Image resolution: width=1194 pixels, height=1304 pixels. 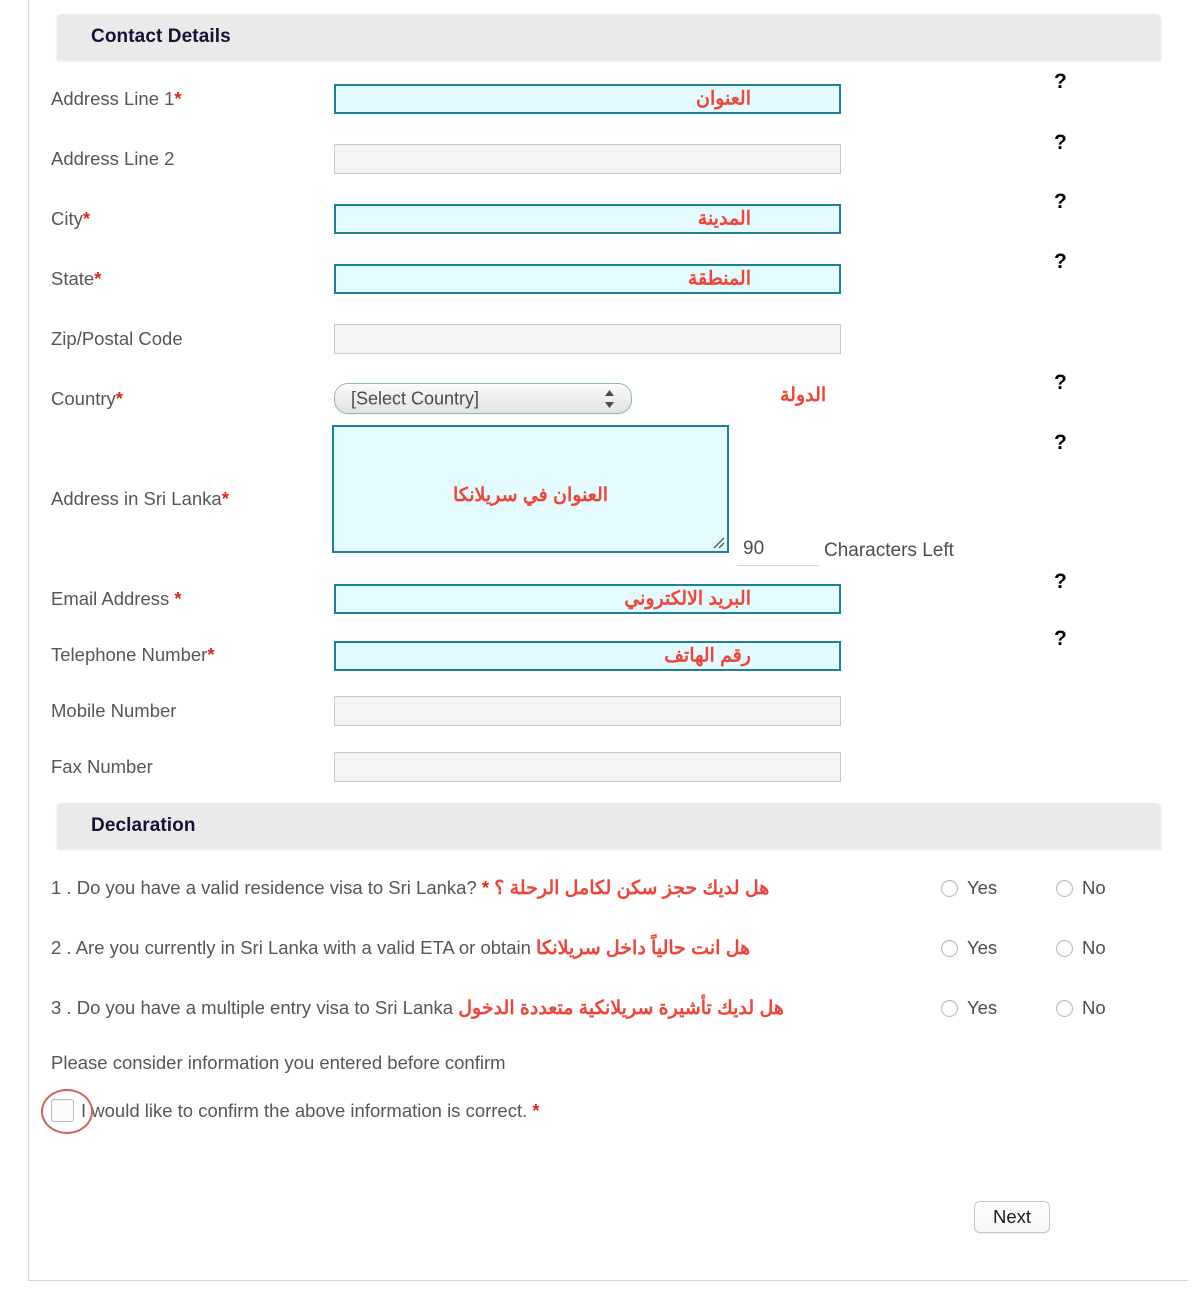 I want to click on state-label: State*, so click(x=76, y=278).